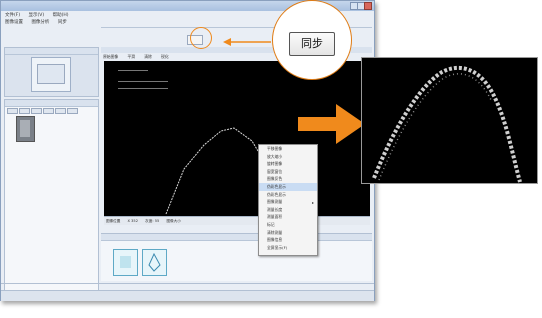 Image resolution: width=542 pixels, height=318 pixels. I want to click on status-position-label: 图像位置, so click(113, 221).